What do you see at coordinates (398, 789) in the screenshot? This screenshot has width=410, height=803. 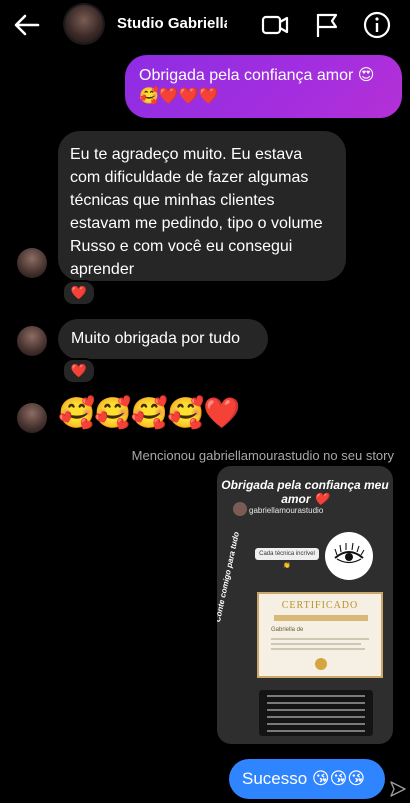 I see `send-icon` at bounding box center [398, 789].